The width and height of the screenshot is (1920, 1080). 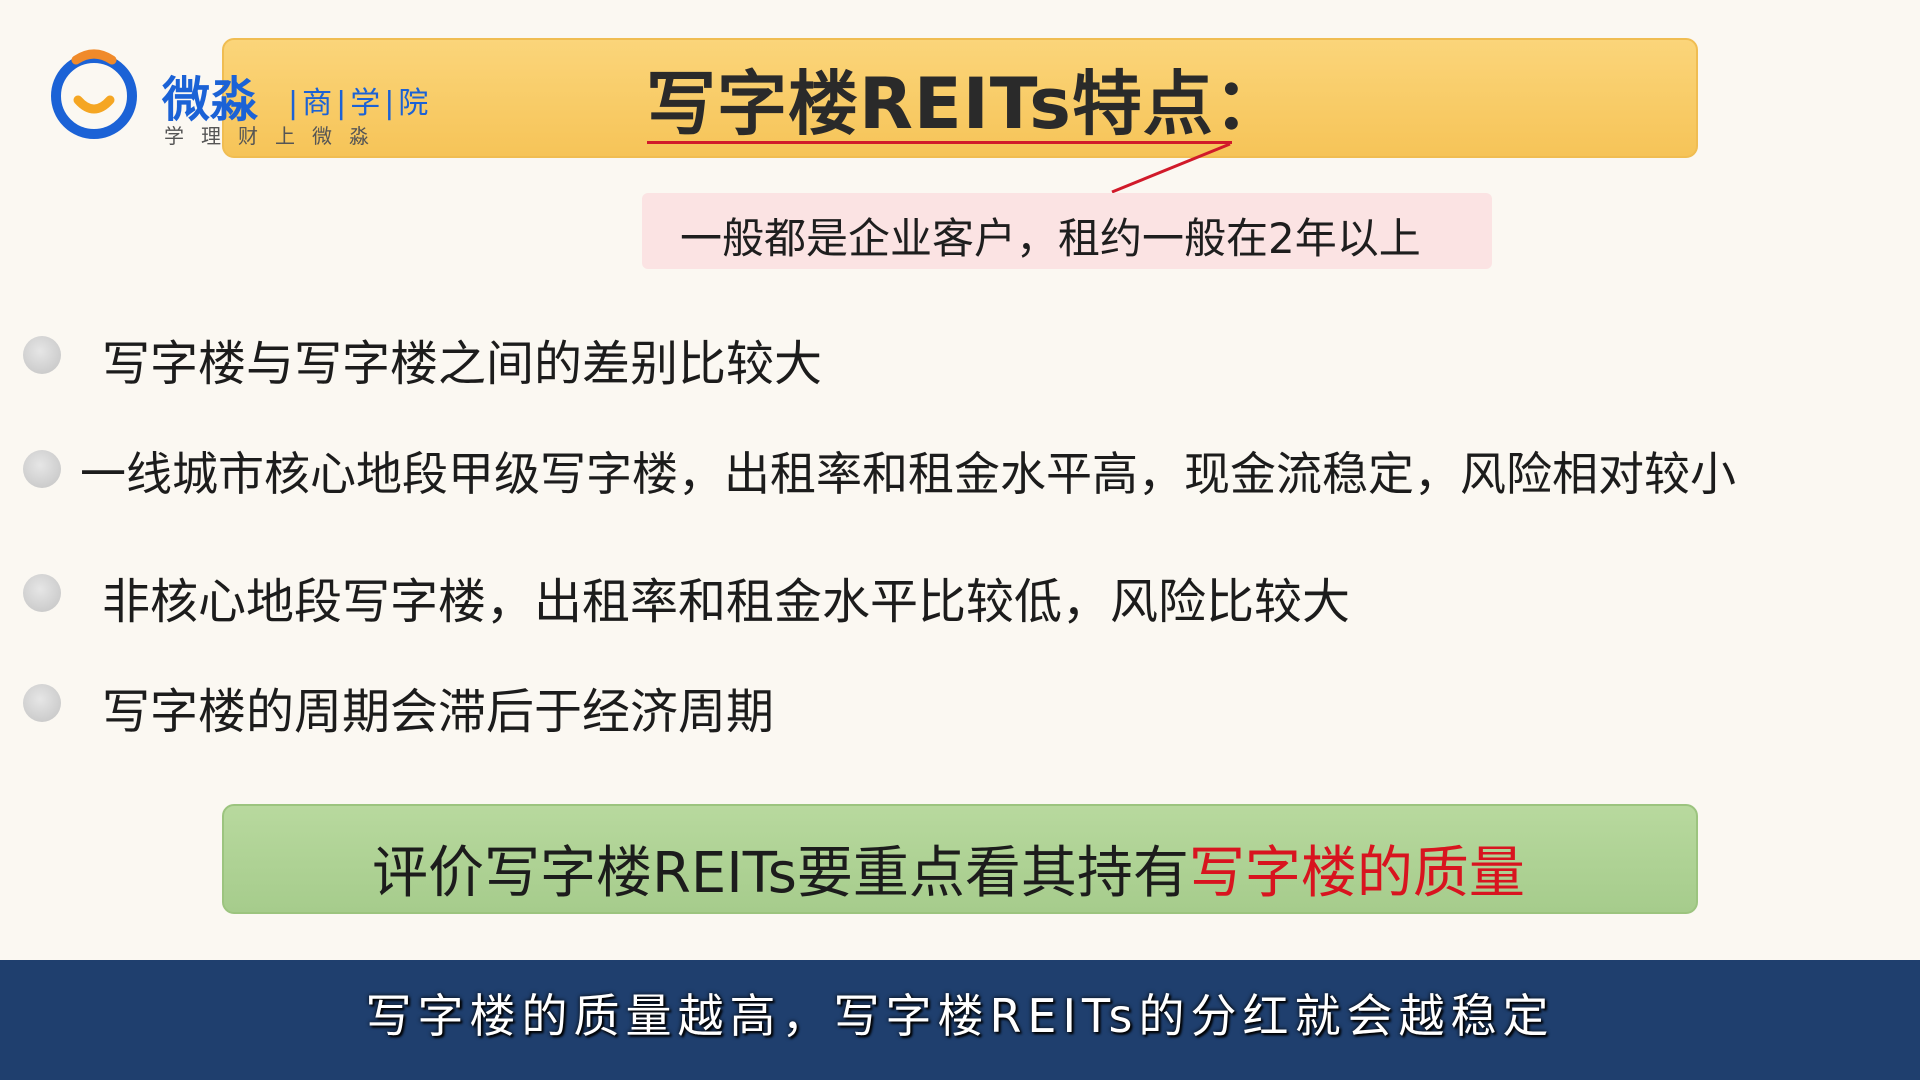 What do you see at coordinates (960, 1016) in the screenshot?
I see `subtitle-caption: 写字楼的质量越高，写字楼REITs的分红就会越稳定` at bounding box center [960, 1016].